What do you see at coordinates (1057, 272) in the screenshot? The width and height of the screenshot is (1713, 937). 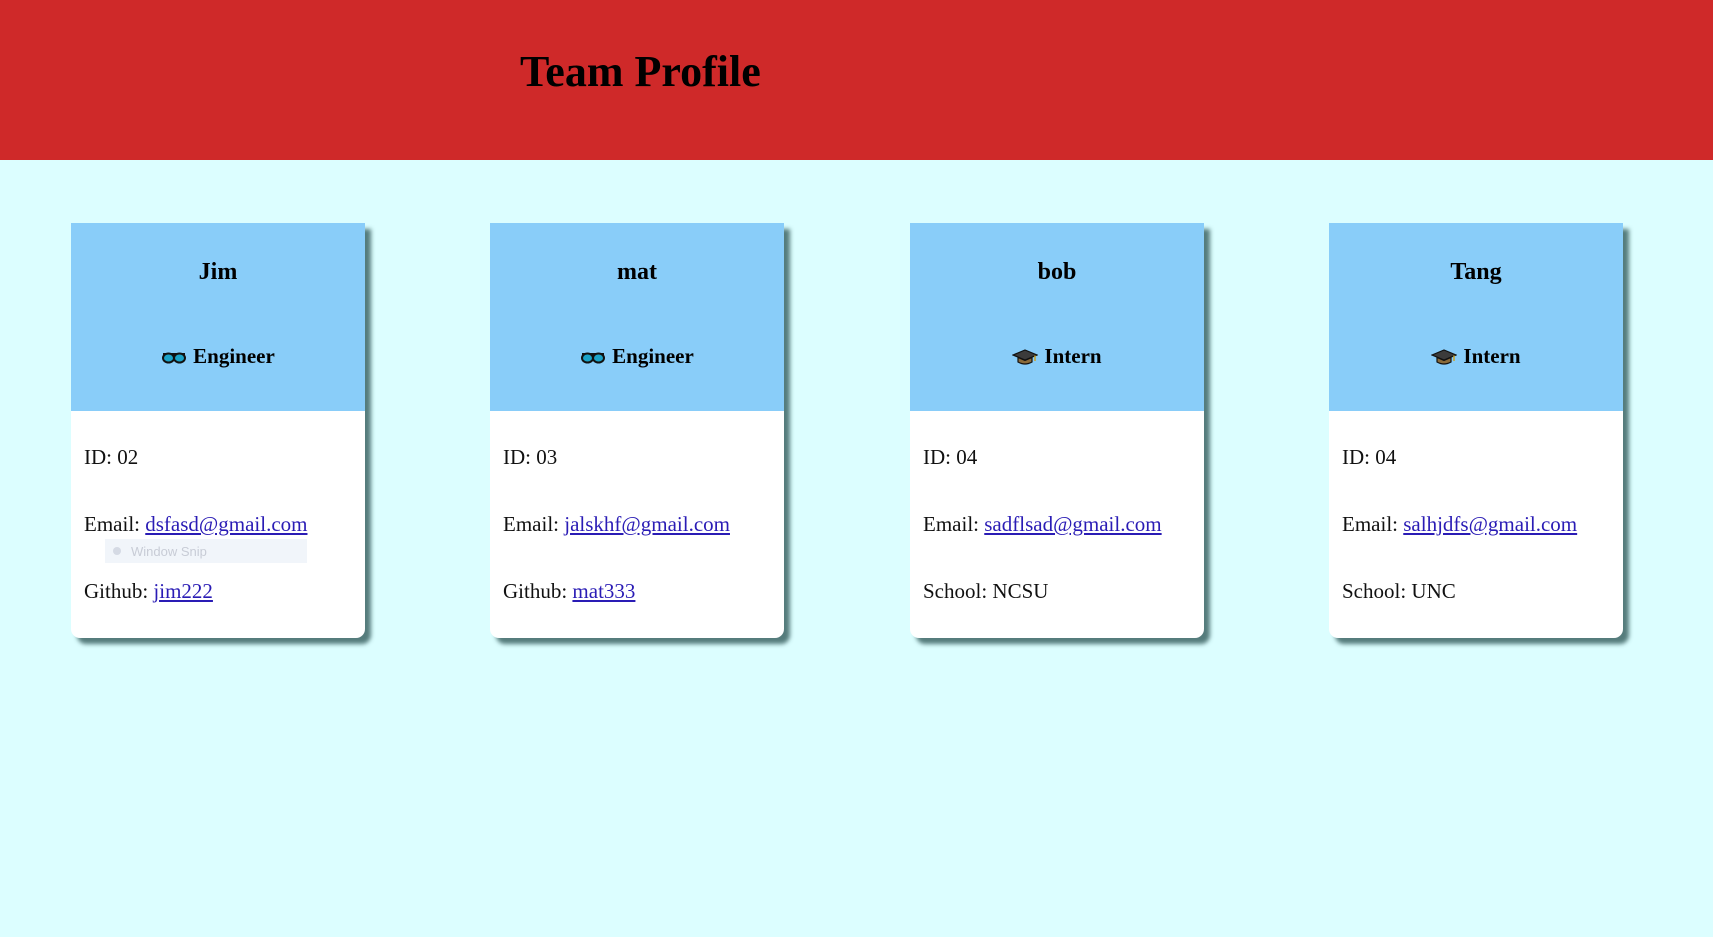 I see `employee-name: bob` at bounding box center [1057, 272].